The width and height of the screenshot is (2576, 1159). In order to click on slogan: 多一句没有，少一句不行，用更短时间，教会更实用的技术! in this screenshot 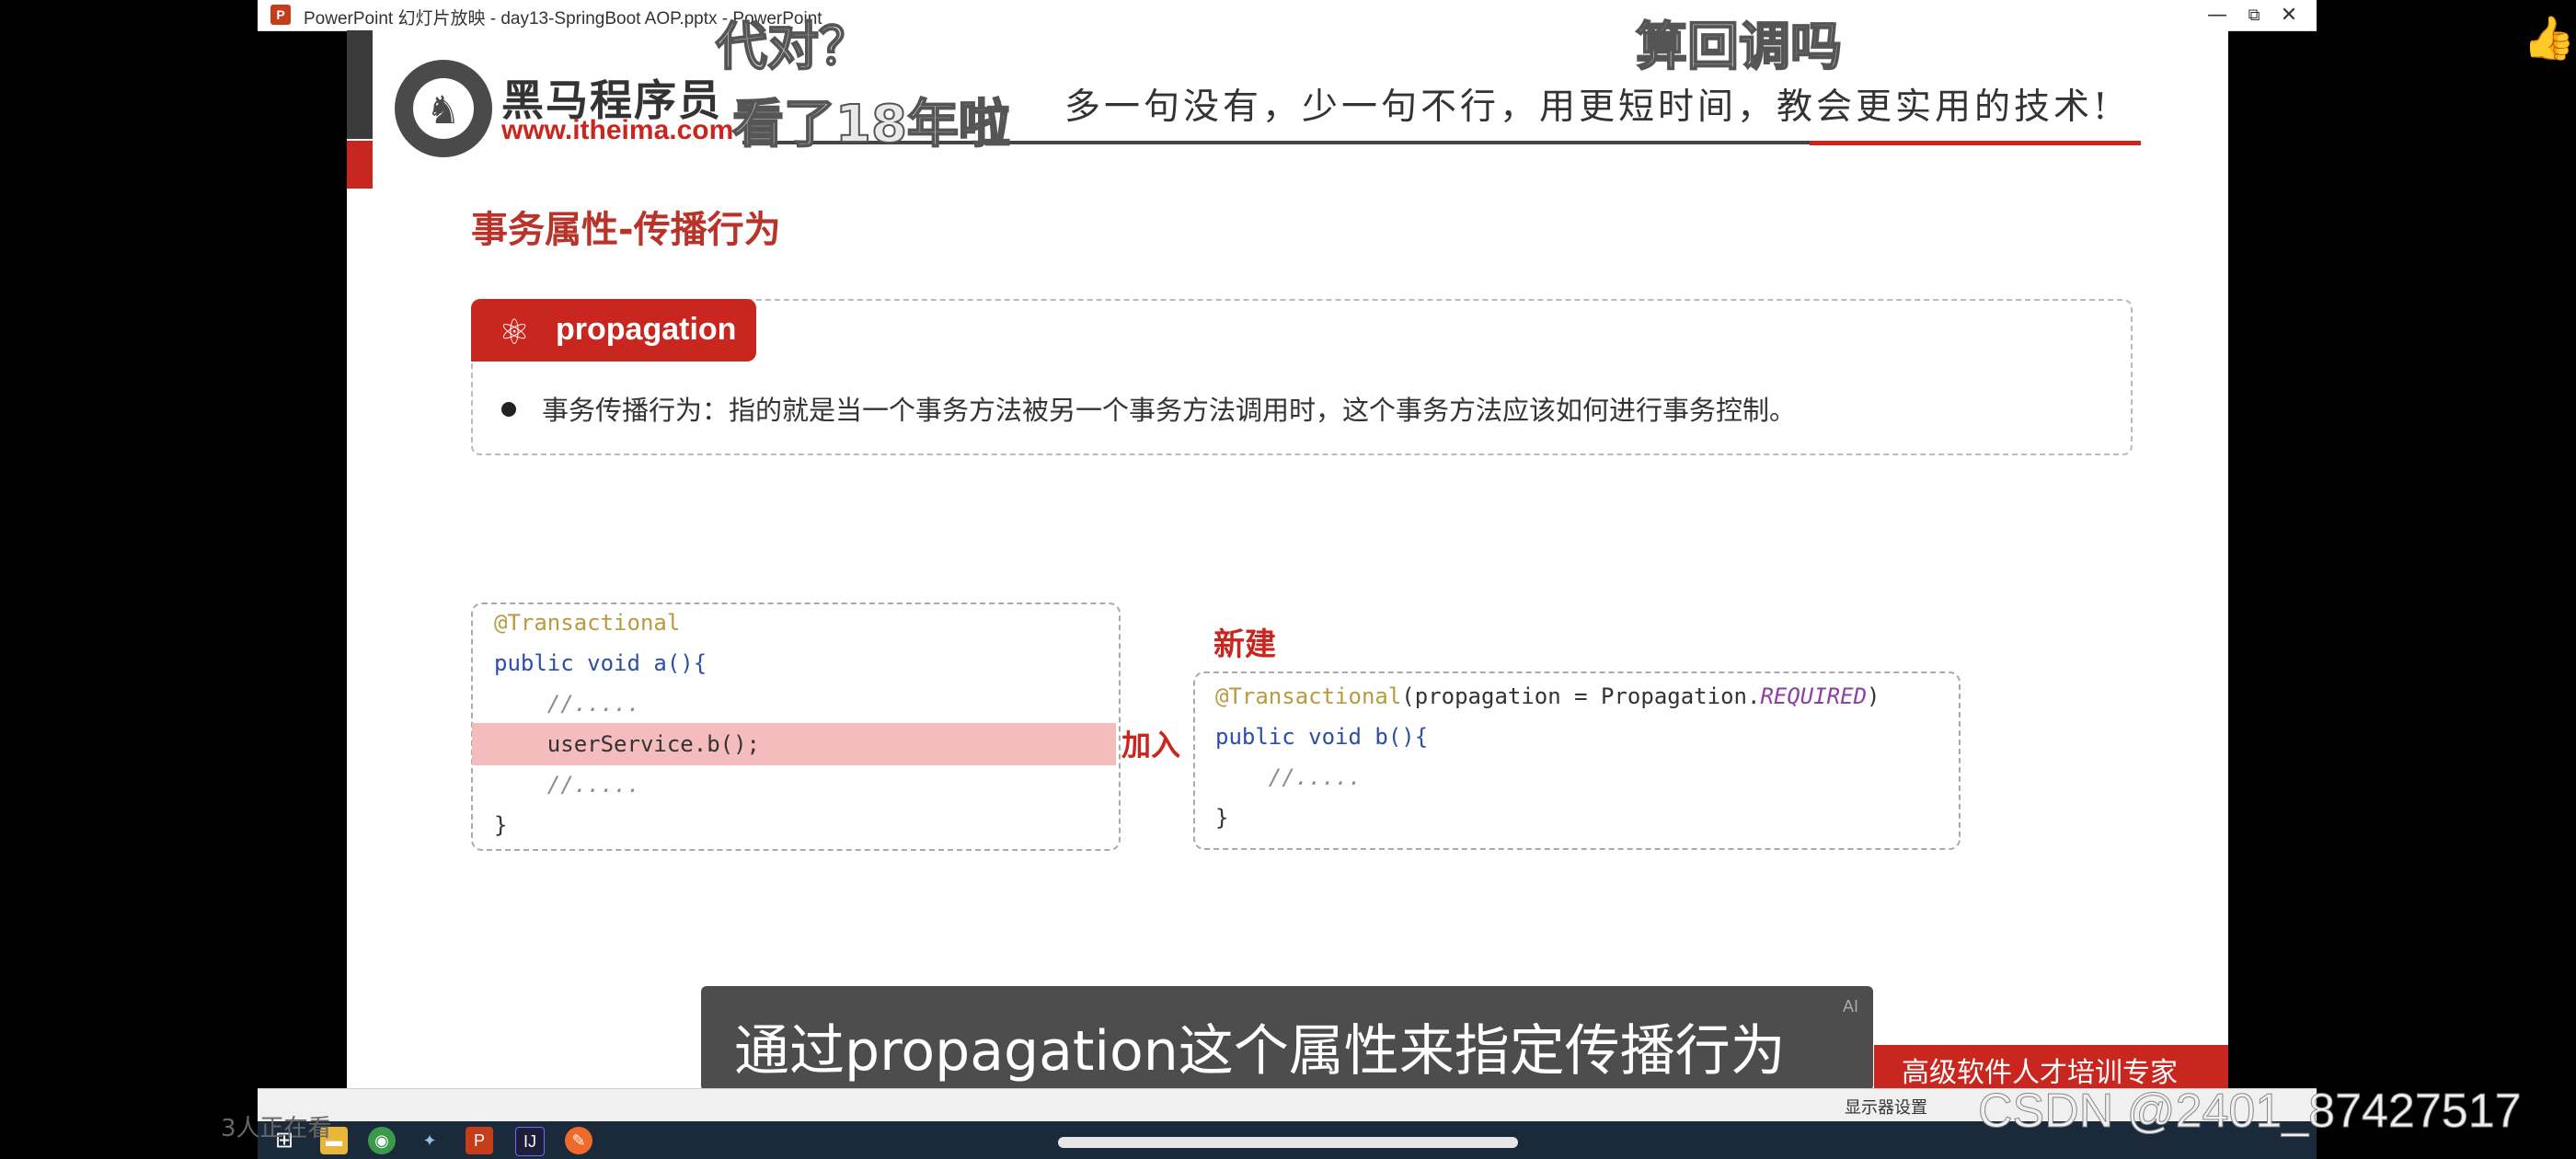, I will do `click(1587, 107)`.